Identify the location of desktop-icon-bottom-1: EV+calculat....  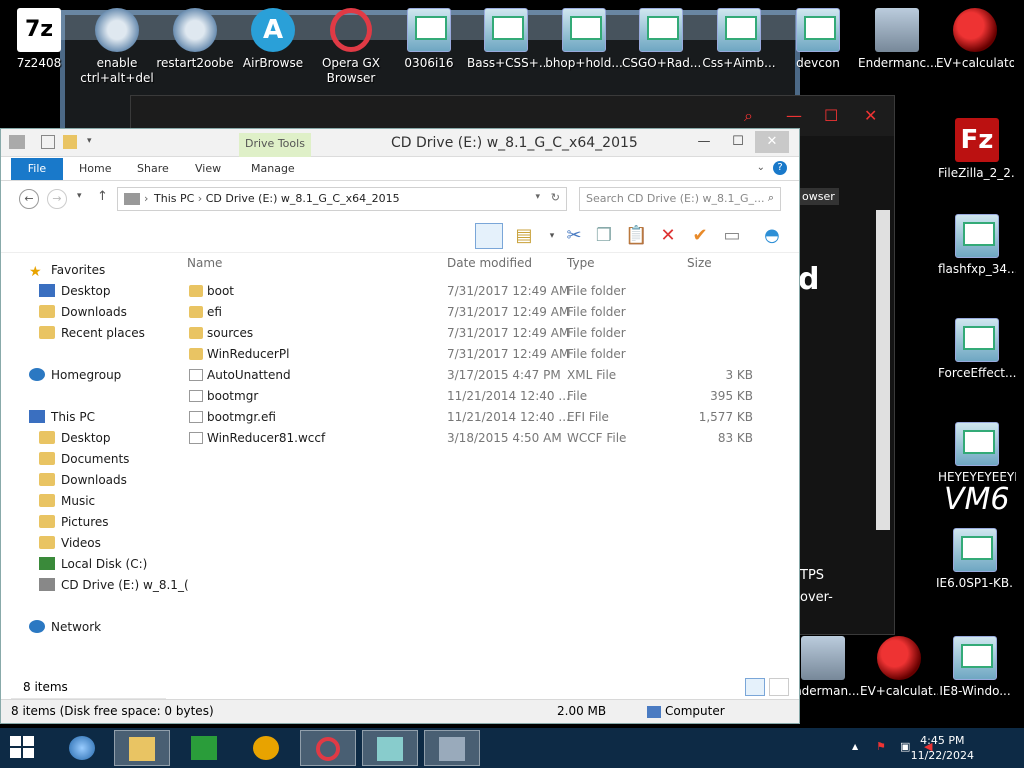
(899, 664).